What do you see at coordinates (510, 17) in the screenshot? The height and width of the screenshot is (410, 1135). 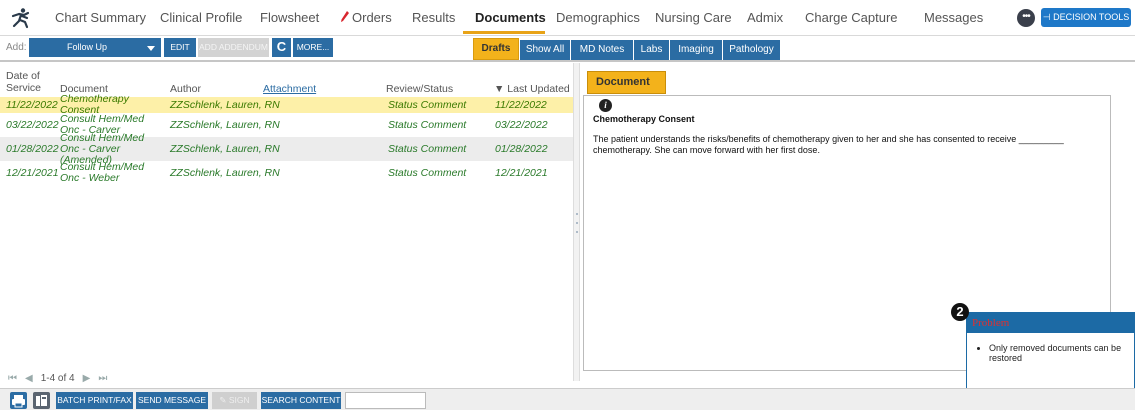 I see `nav-tab-documents: Documents` at bounding box center [510, 17].